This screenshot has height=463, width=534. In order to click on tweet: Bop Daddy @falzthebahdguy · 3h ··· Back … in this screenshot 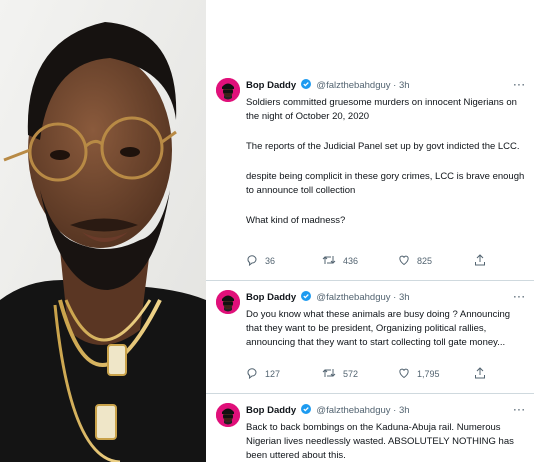, I will do `click(370, 428)`.